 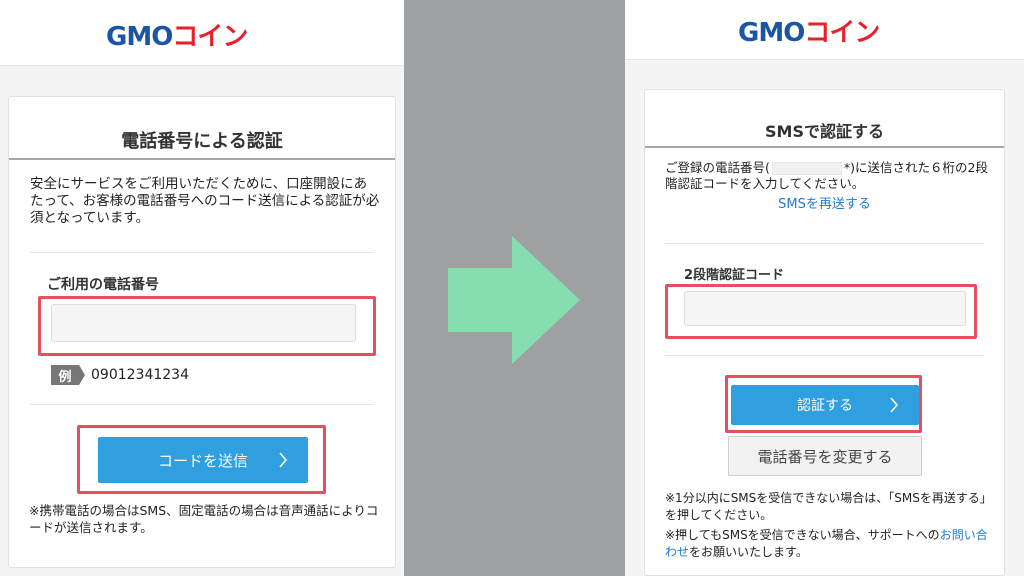 What do you see at coordinates (201, 459) in the screenshot?
I see `send-button-highlight` at bounding box center [201, 459].